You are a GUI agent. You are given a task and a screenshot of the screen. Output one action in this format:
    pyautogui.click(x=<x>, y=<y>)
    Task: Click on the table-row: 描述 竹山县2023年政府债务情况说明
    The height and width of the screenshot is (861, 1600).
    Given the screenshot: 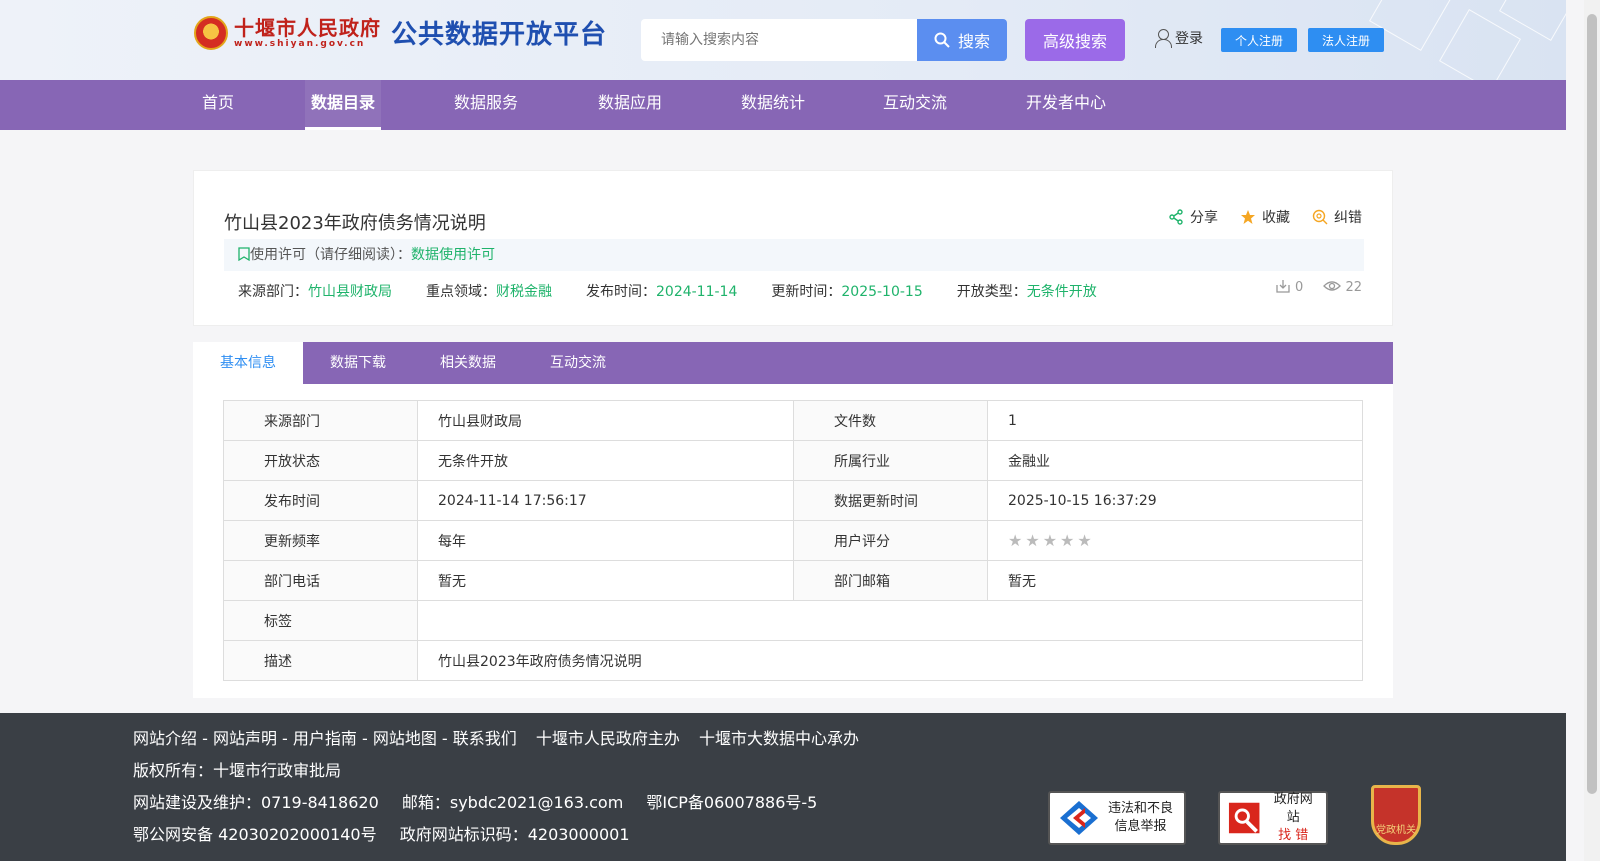 What is the action you would take?
    pyautogui.click(x=793, y=660)
    